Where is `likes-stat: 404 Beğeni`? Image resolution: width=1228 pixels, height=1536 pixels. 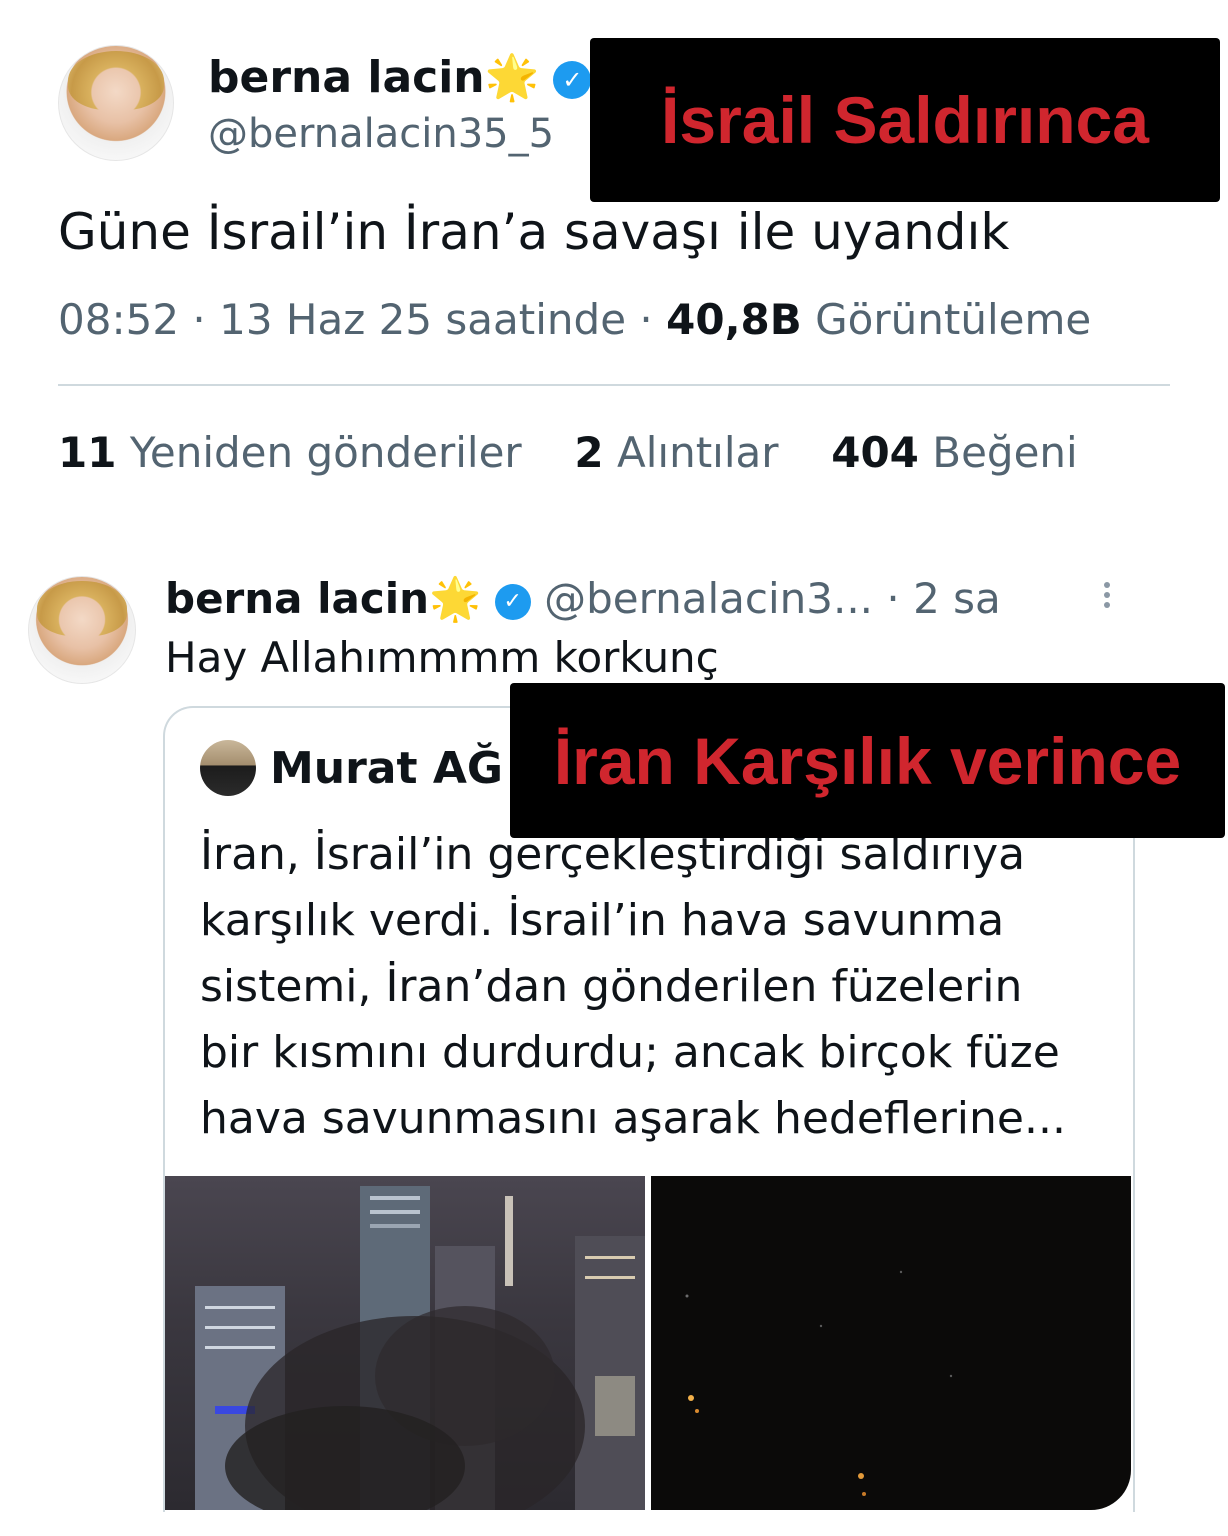
likes-stat: 404 Beğeni is located at coordinates (954, 452).